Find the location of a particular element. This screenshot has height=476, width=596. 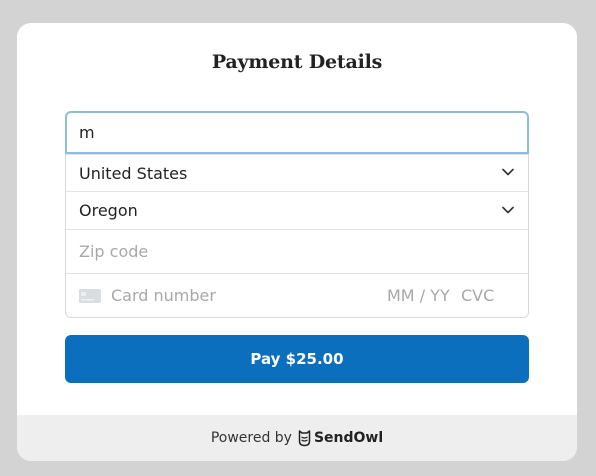

powered-by-label: Powered by is located at coordinates (251, 438).